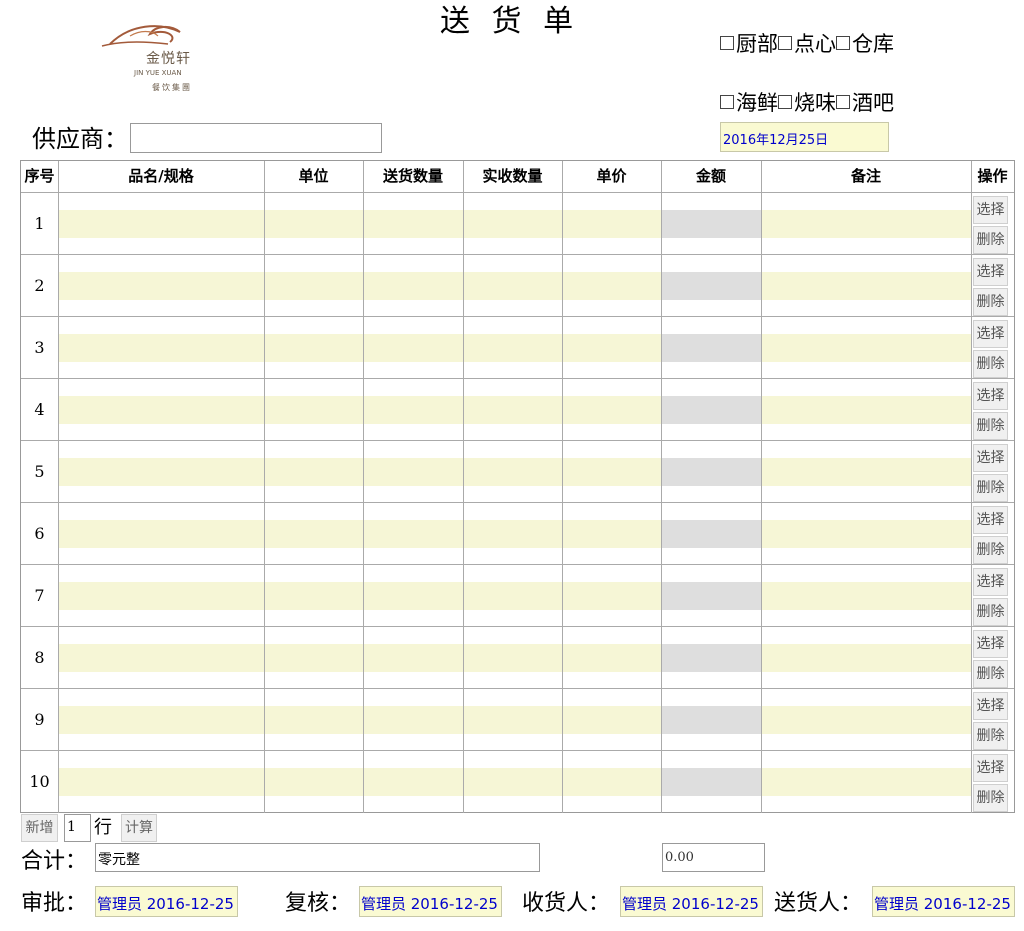 This screenshot has height=931, width=1024. Describe the element at coordinates (139, 828) in the screenshot. I see `calculate-button: 计算` at that location.